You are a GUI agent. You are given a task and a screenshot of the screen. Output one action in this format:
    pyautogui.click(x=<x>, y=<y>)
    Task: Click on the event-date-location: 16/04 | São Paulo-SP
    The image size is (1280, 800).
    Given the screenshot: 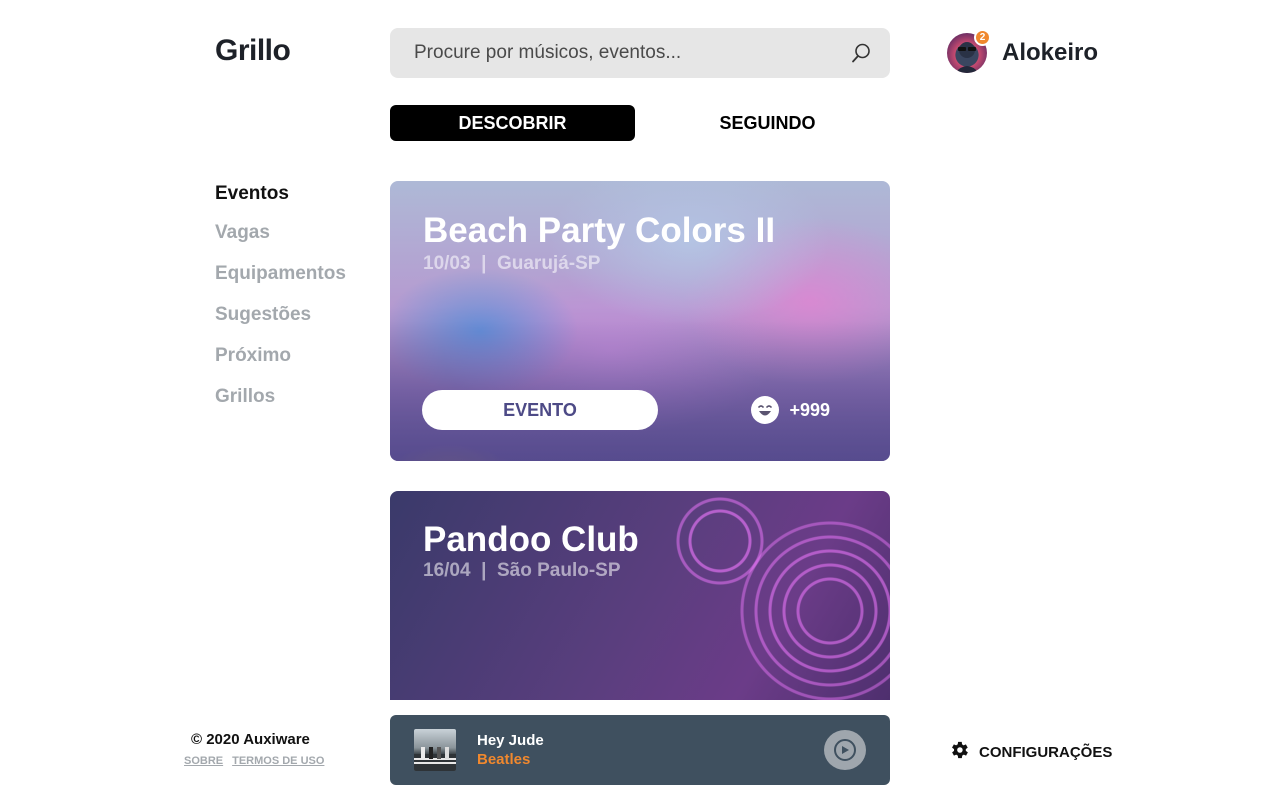 What is the action you would take?
    pyautogui.click(x=522, y=570)
    